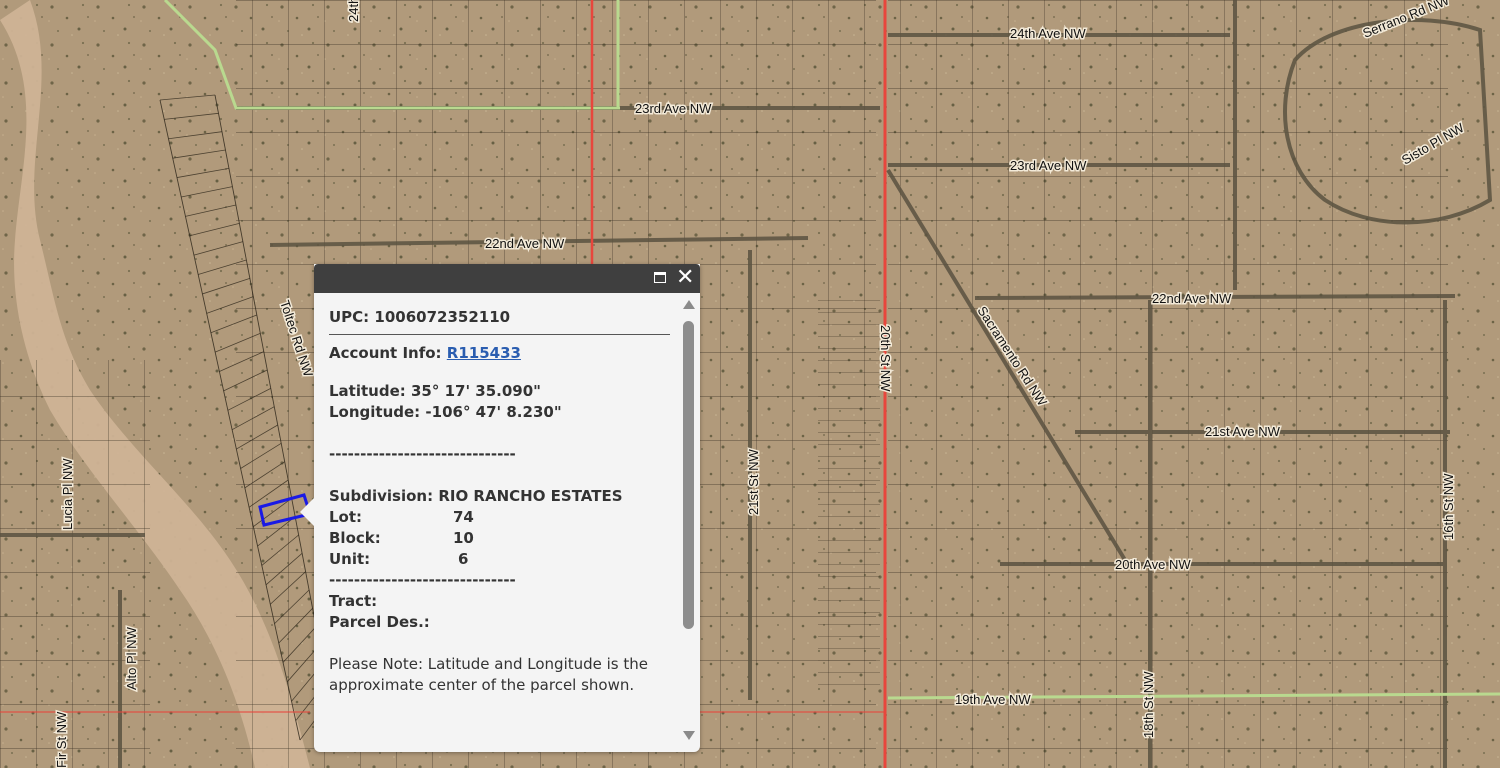  Describe the element at coordinates (1153, 564) in the screenshot. I see `road-label: 20th Ave NW` at that location.